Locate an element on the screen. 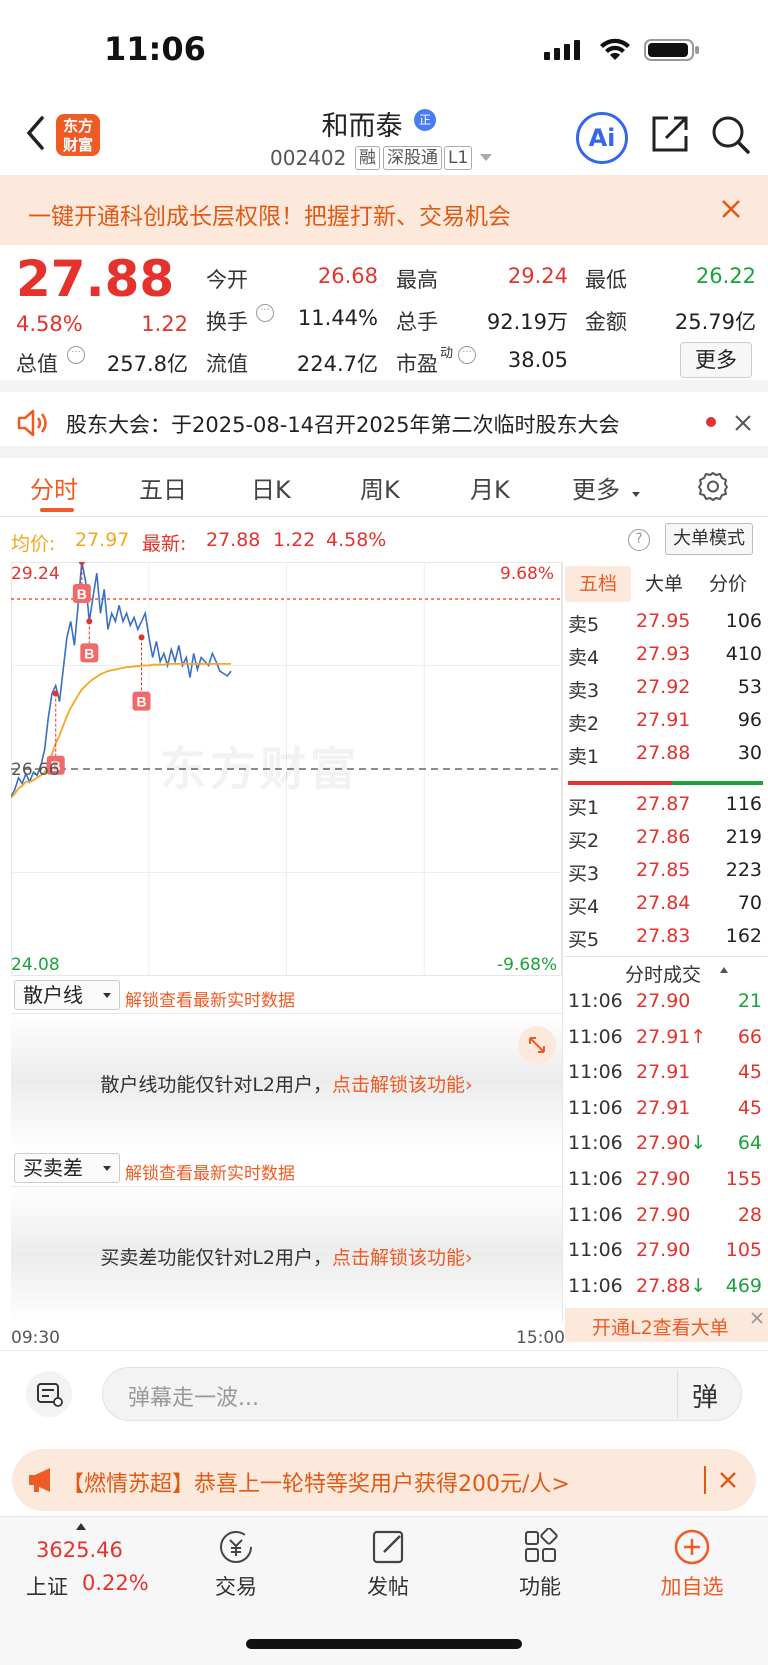 This screenshot has width=768, height=1665. expand-icon is located at coordinates (537, 1045).